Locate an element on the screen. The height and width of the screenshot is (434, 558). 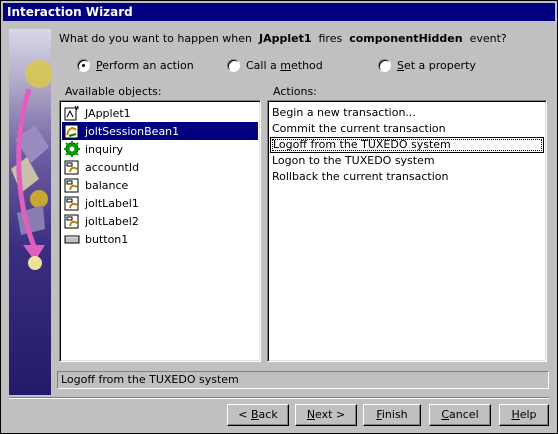
radio-set-property: Set a property is located at coordinates (427, 65).